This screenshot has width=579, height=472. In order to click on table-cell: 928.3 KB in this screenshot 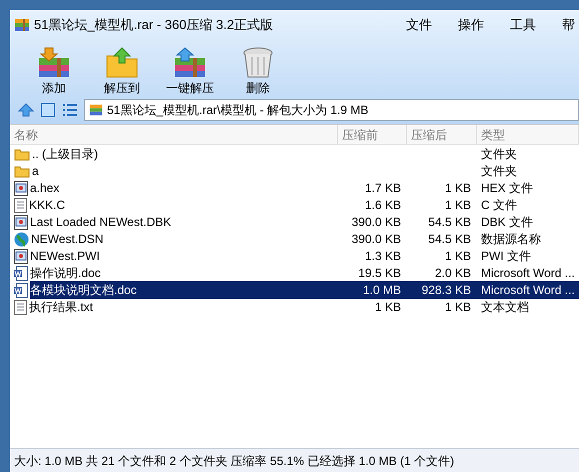, I will do `click(442, 290)`.